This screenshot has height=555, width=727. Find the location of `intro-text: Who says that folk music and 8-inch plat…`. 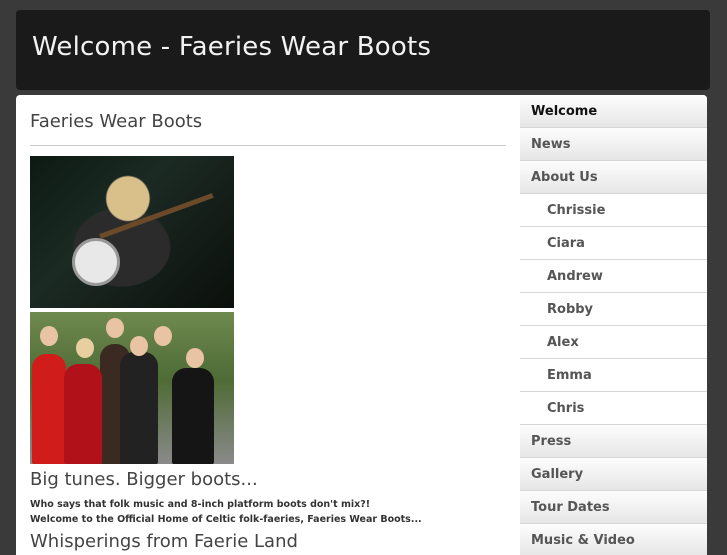

intro-text: Who says that folk music and 8-inch plat… is located at coordinates (226, 512).